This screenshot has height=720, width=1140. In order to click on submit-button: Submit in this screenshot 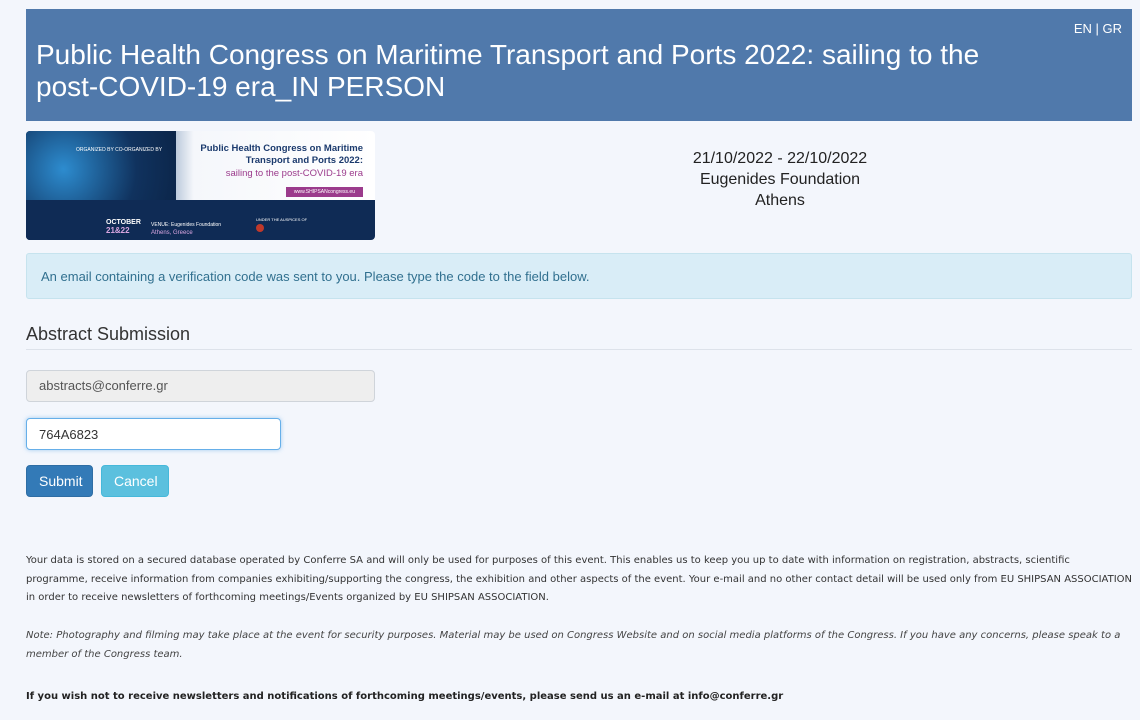, I will do `click(59, 481)`.